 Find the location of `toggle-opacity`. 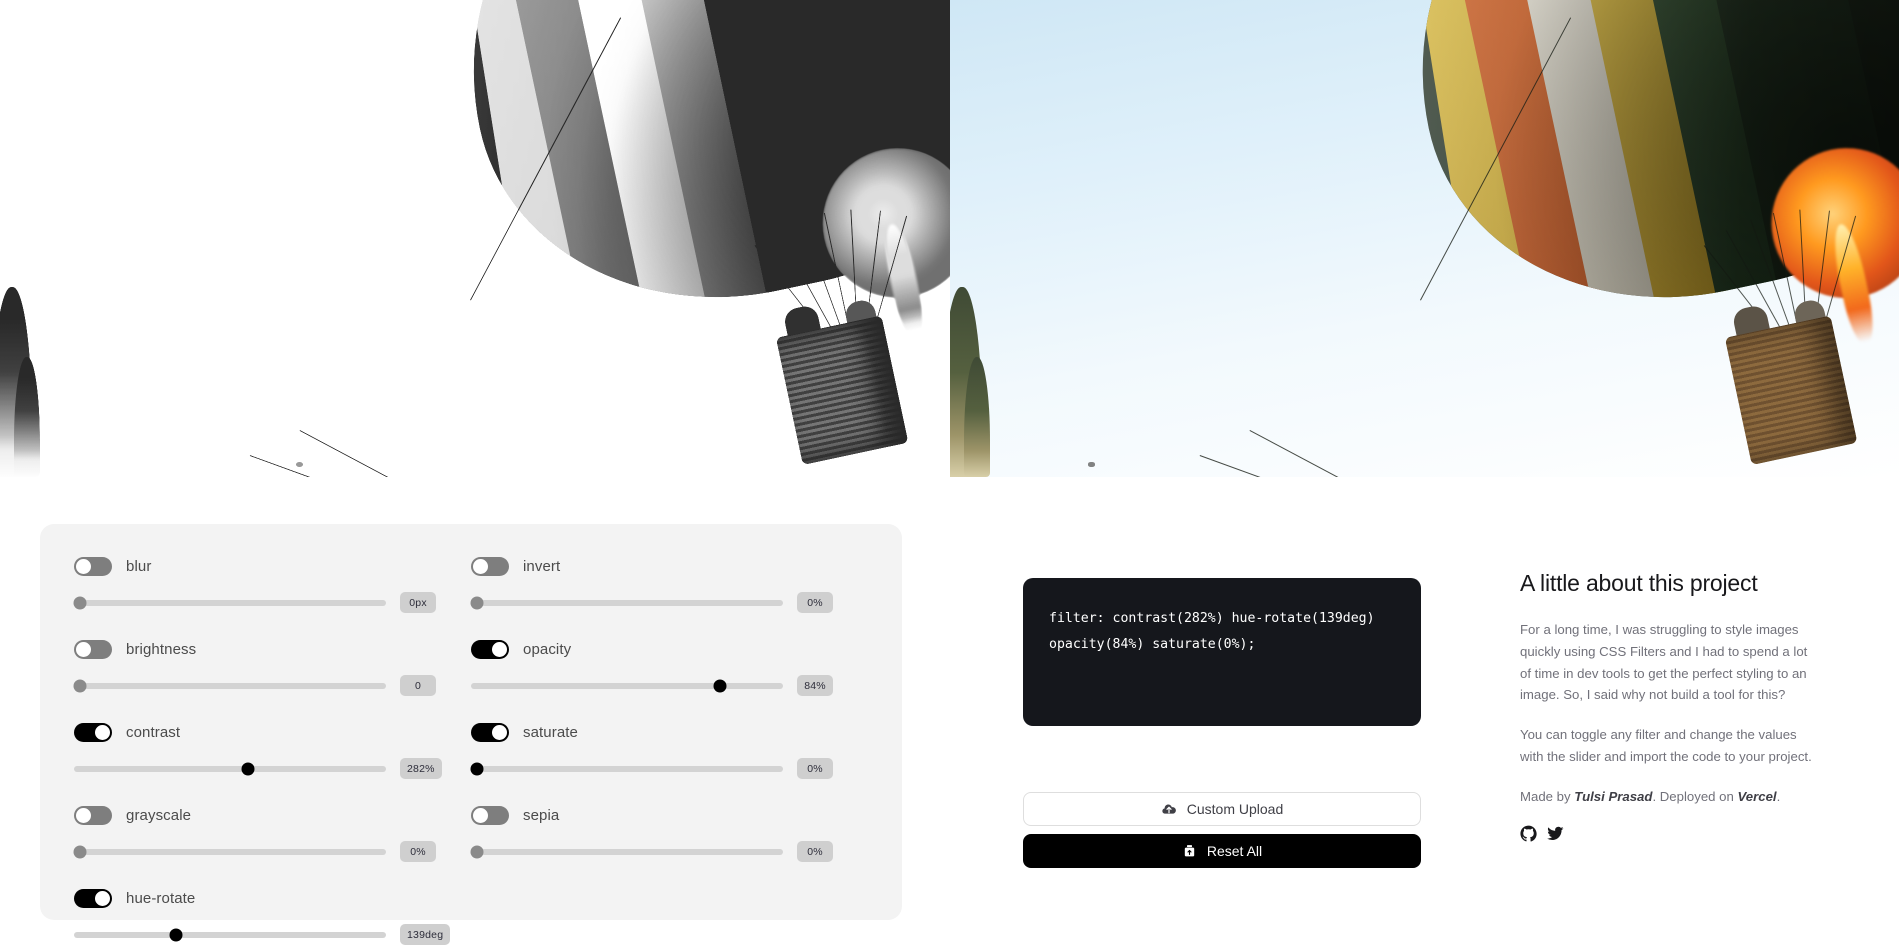

toggle-opacity is located at coordinates (490, 649).